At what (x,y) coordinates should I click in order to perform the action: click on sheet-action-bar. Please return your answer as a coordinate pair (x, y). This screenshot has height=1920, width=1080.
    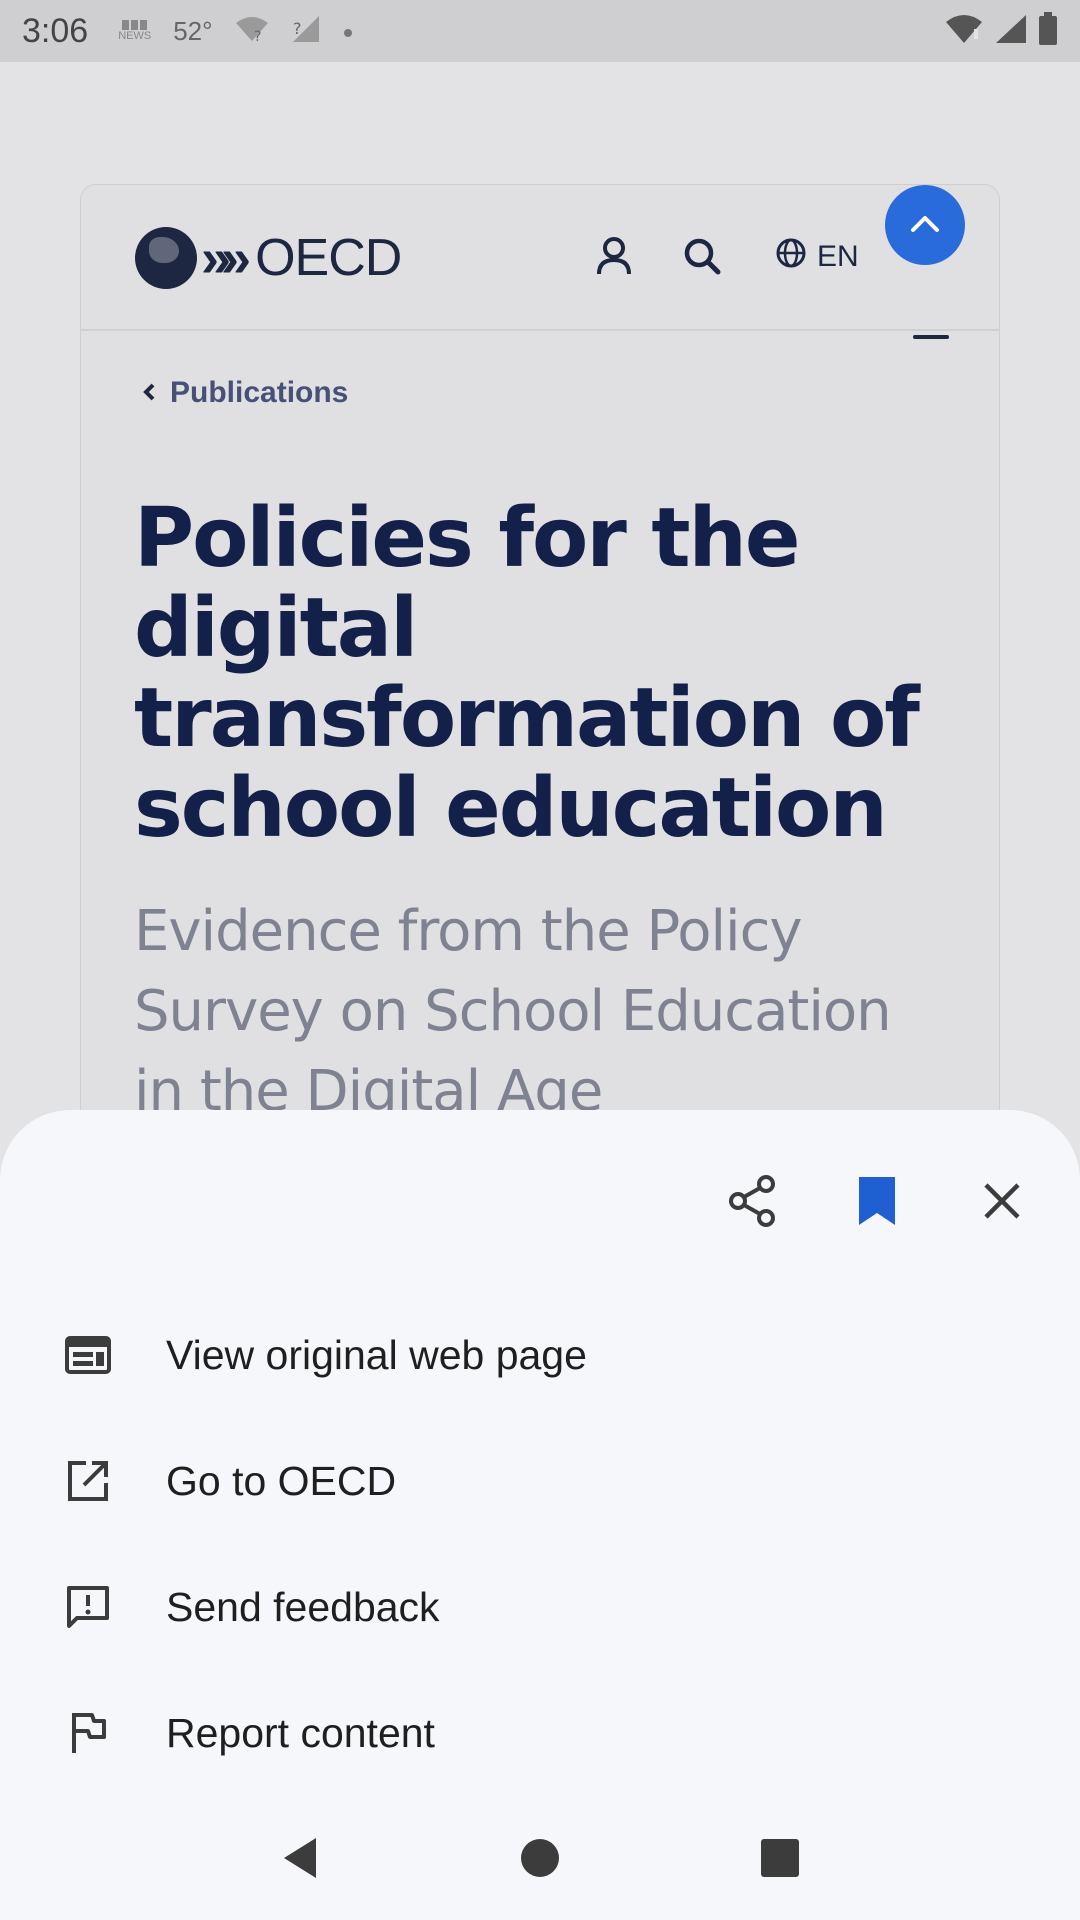
    Looking at the image, I should click on (876, 1202).